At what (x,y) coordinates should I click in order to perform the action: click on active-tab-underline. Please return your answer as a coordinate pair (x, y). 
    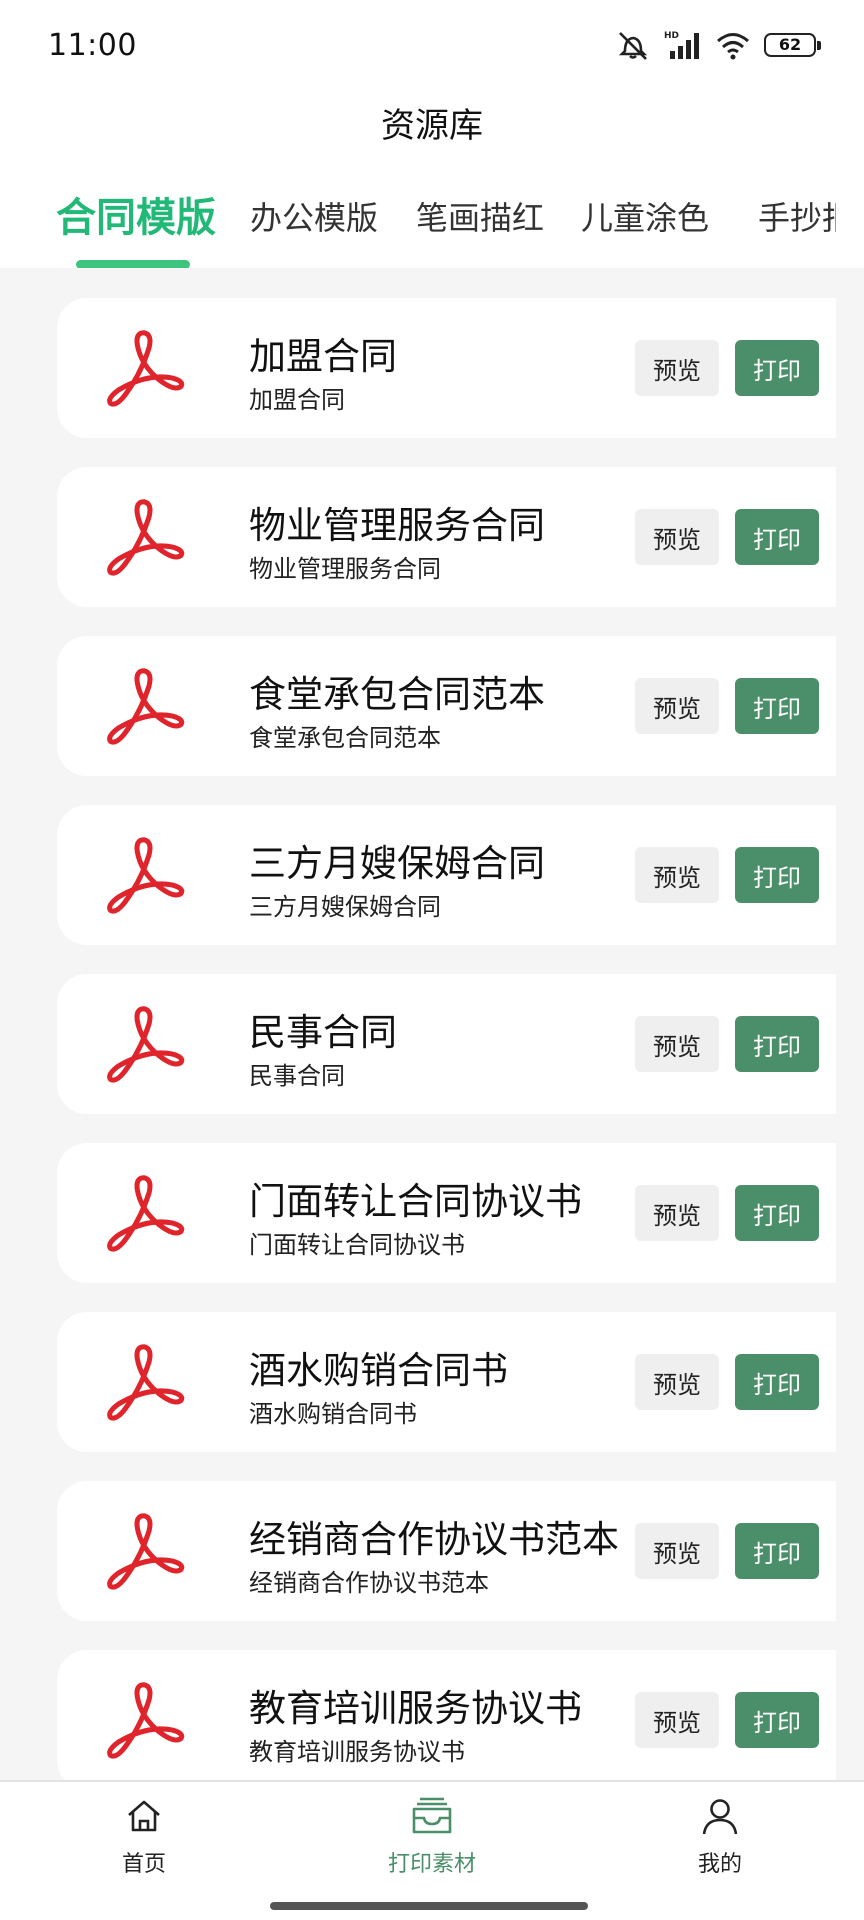
    Looking at the image, I should click on (133, 264).